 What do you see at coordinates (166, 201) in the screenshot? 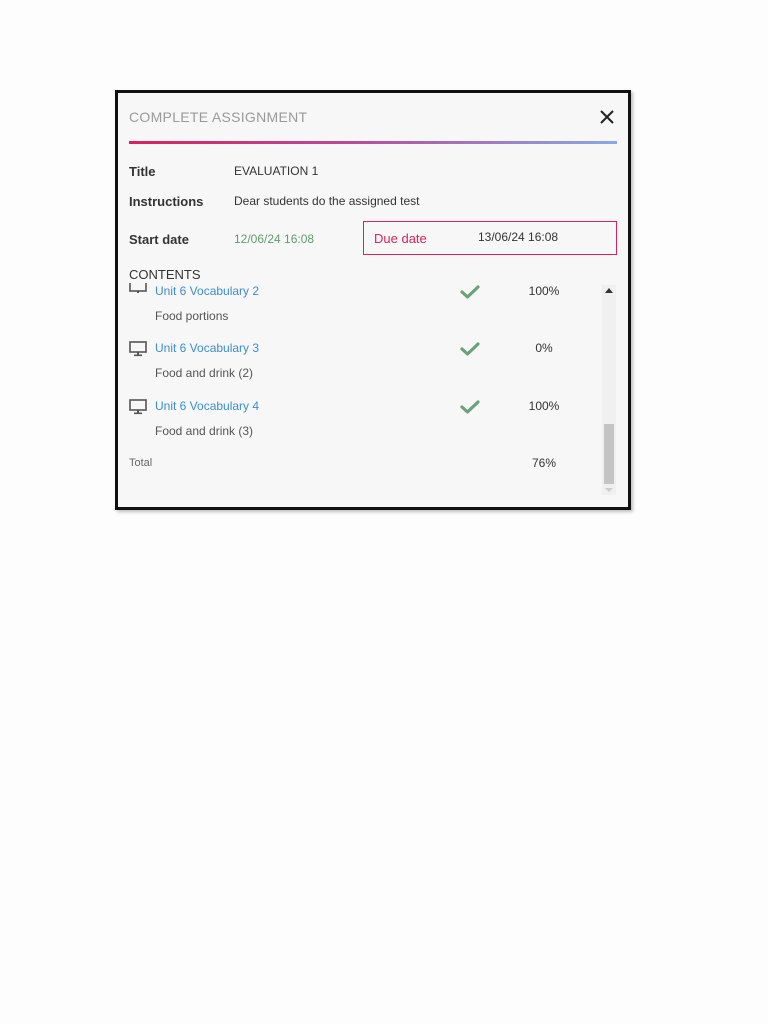
I see `instructions-label: Instructions` at bounding box center [166, 201].